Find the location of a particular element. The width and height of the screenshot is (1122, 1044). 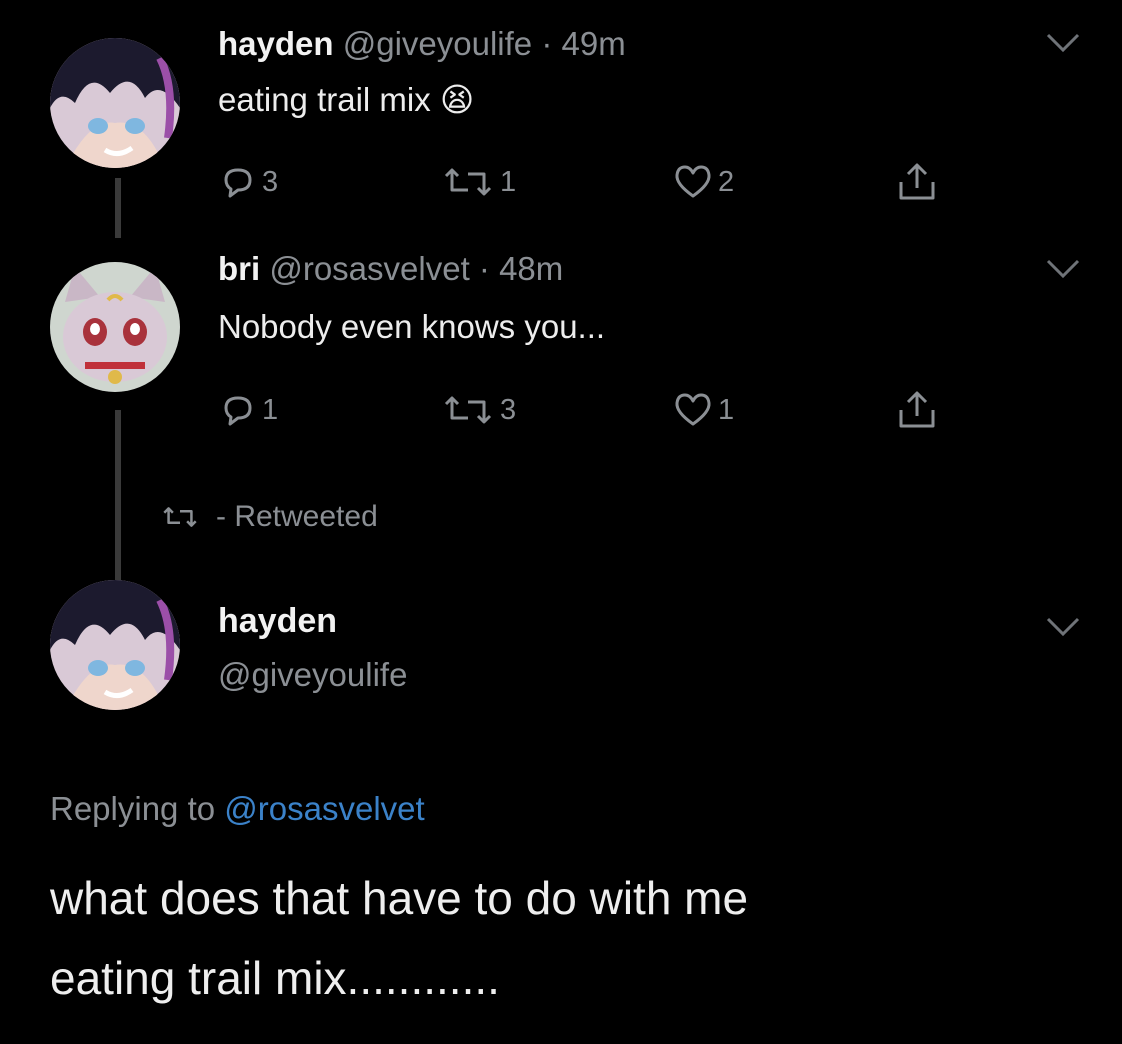

tweet1-header: hayden @giveyoulife · 49m is located at coordinates (422, 44).